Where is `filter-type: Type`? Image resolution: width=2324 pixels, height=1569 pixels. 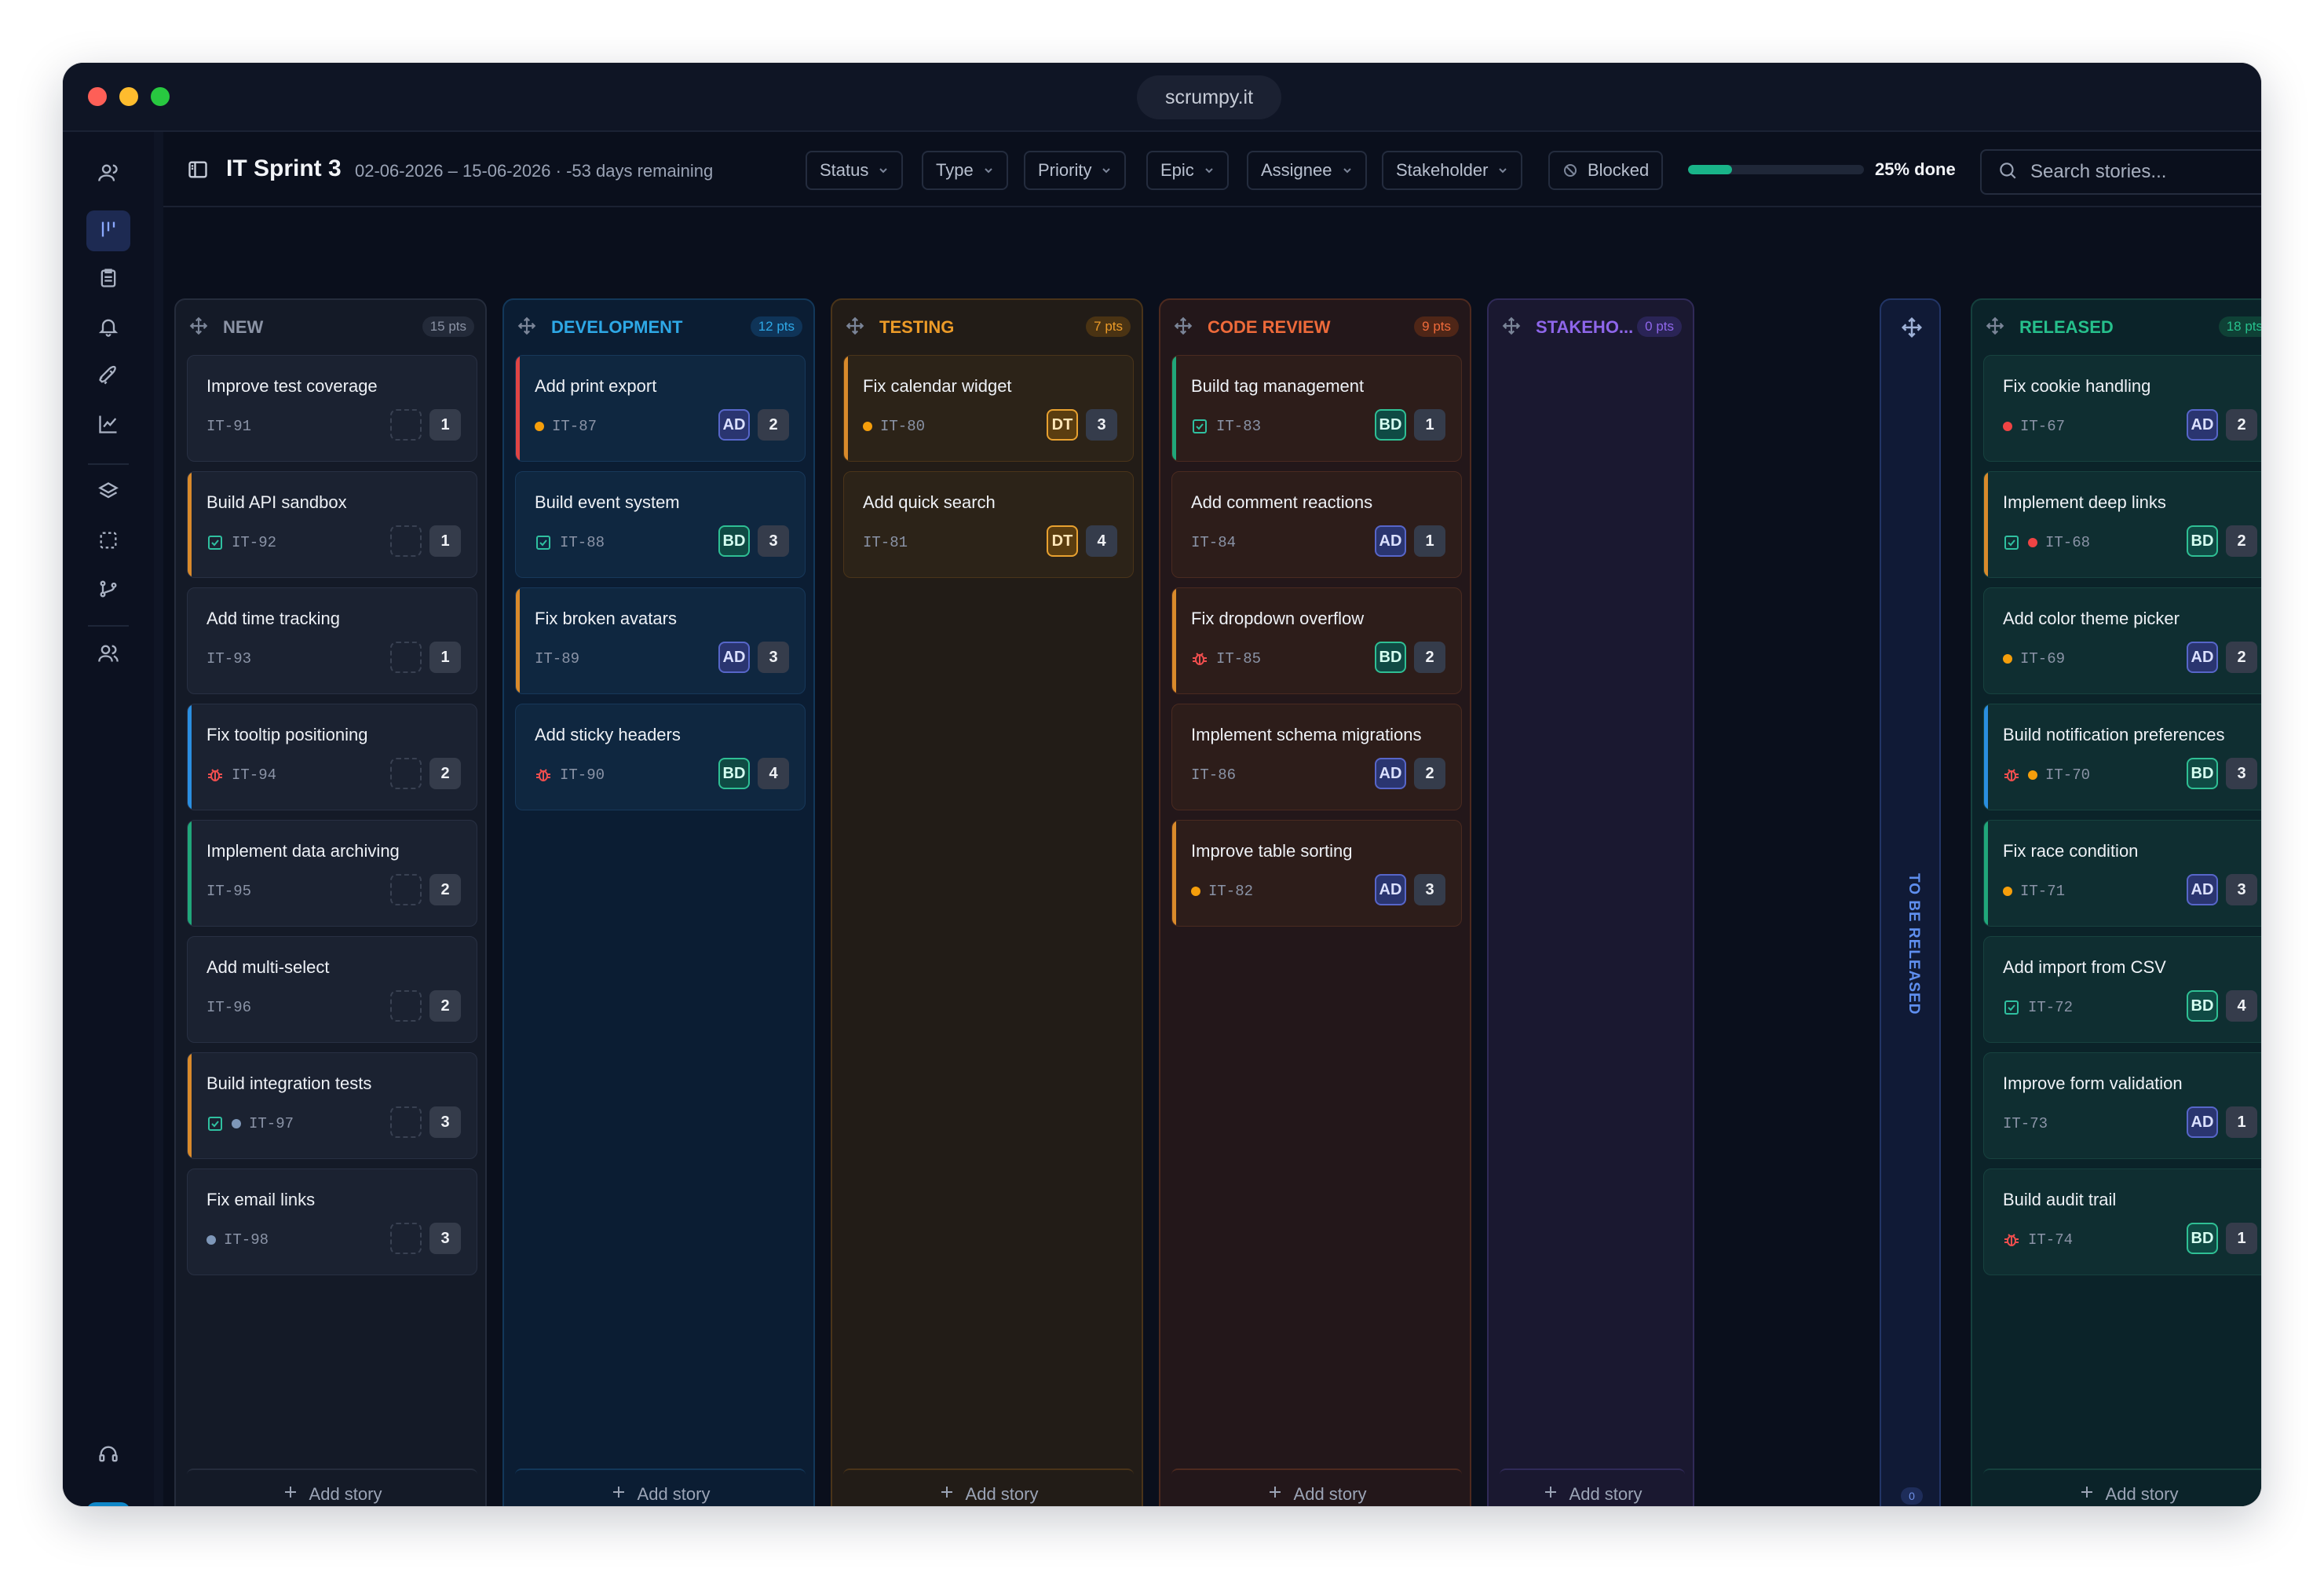 filter-type: Type is located at coordinates (965, 170).